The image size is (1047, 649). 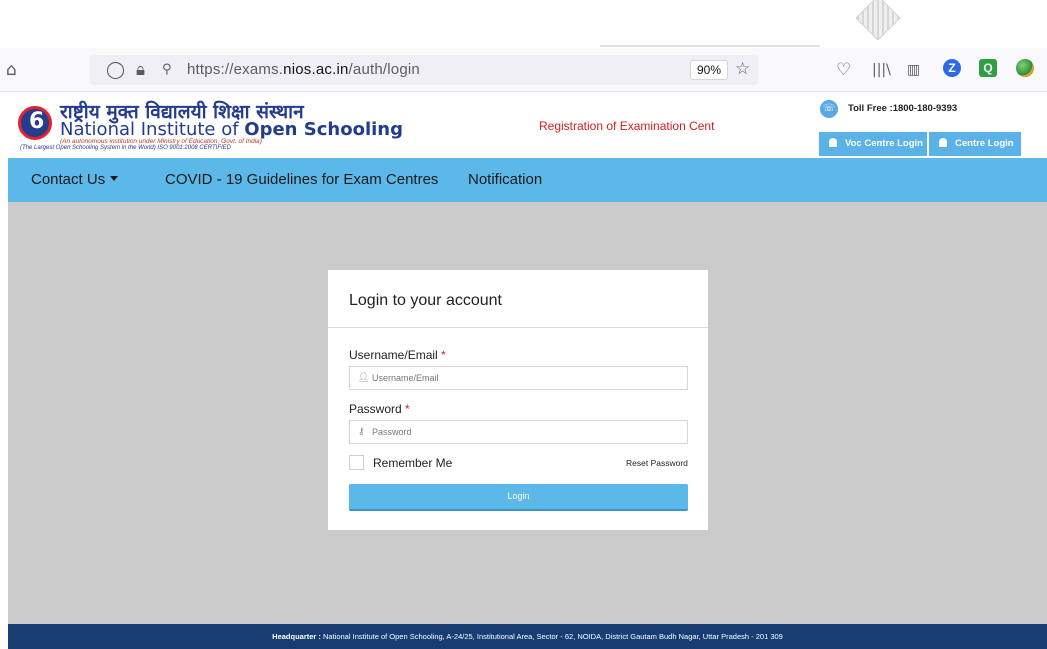 What do you see at coordinates (231, 129) in the screenshot?
I see `logo-english-name: National Institute of Open Schooling` at bounding box center [231, 129].